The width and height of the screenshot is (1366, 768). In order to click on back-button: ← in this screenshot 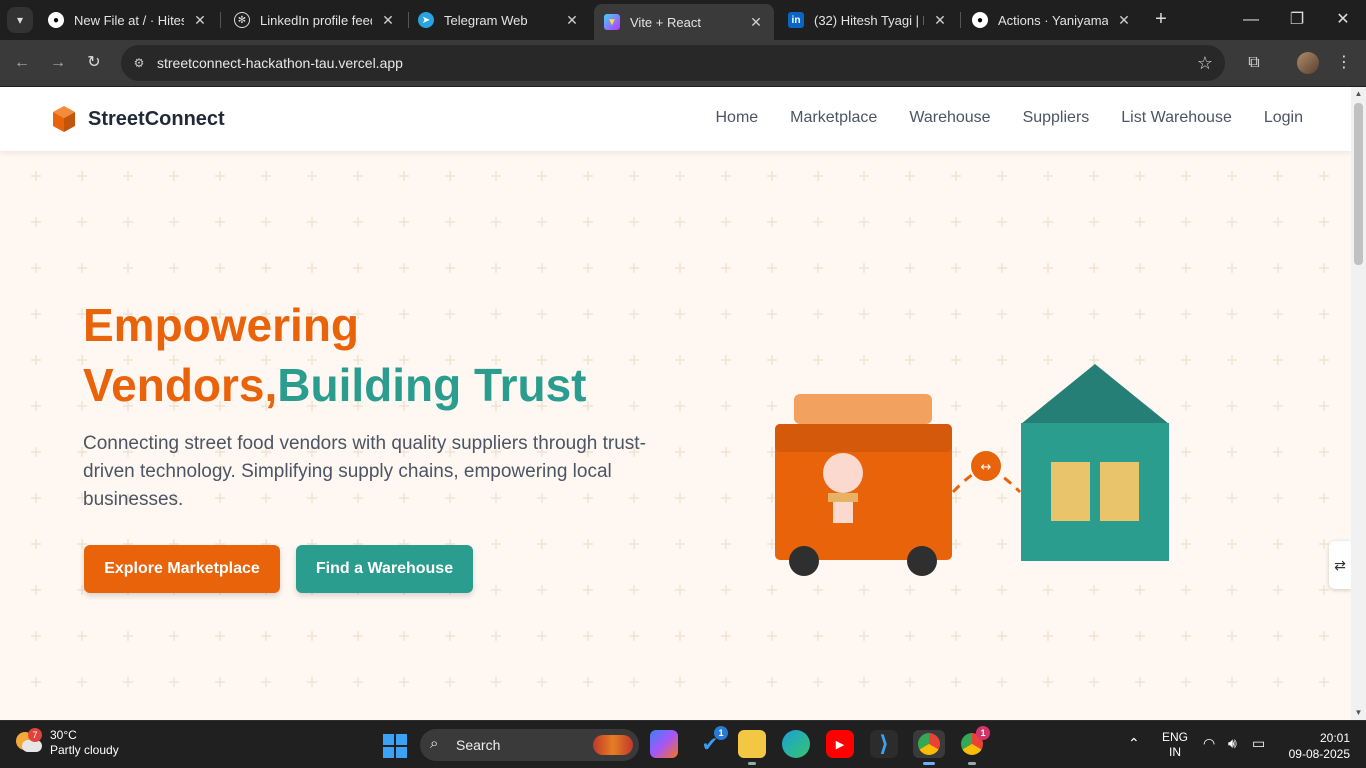, I will do `click(22, 63)`.